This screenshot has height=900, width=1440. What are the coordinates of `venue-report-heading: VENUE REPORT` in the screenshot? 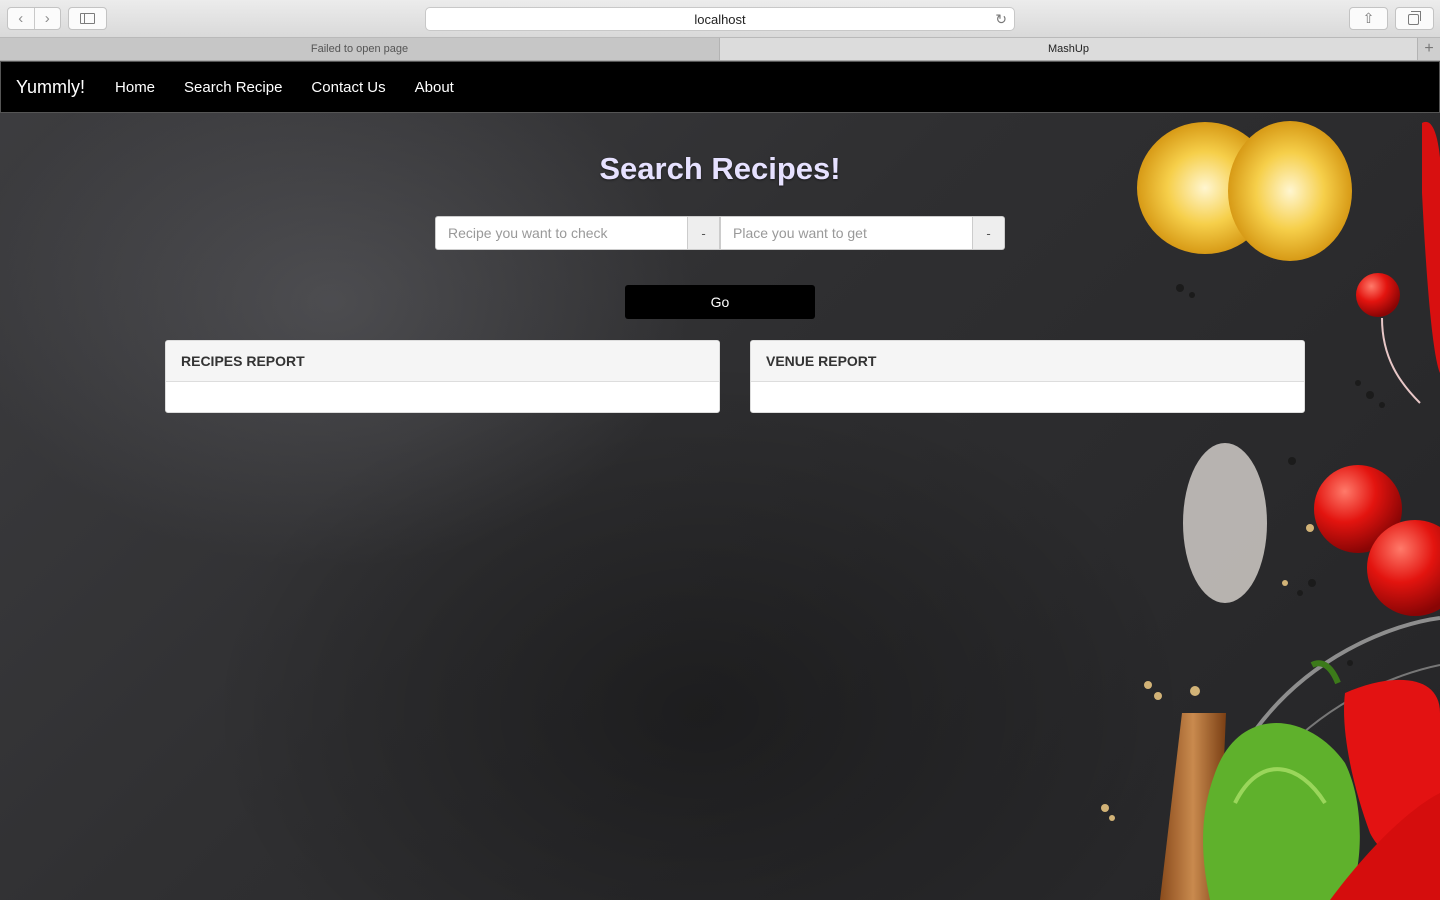 It's located at (1027, 361).